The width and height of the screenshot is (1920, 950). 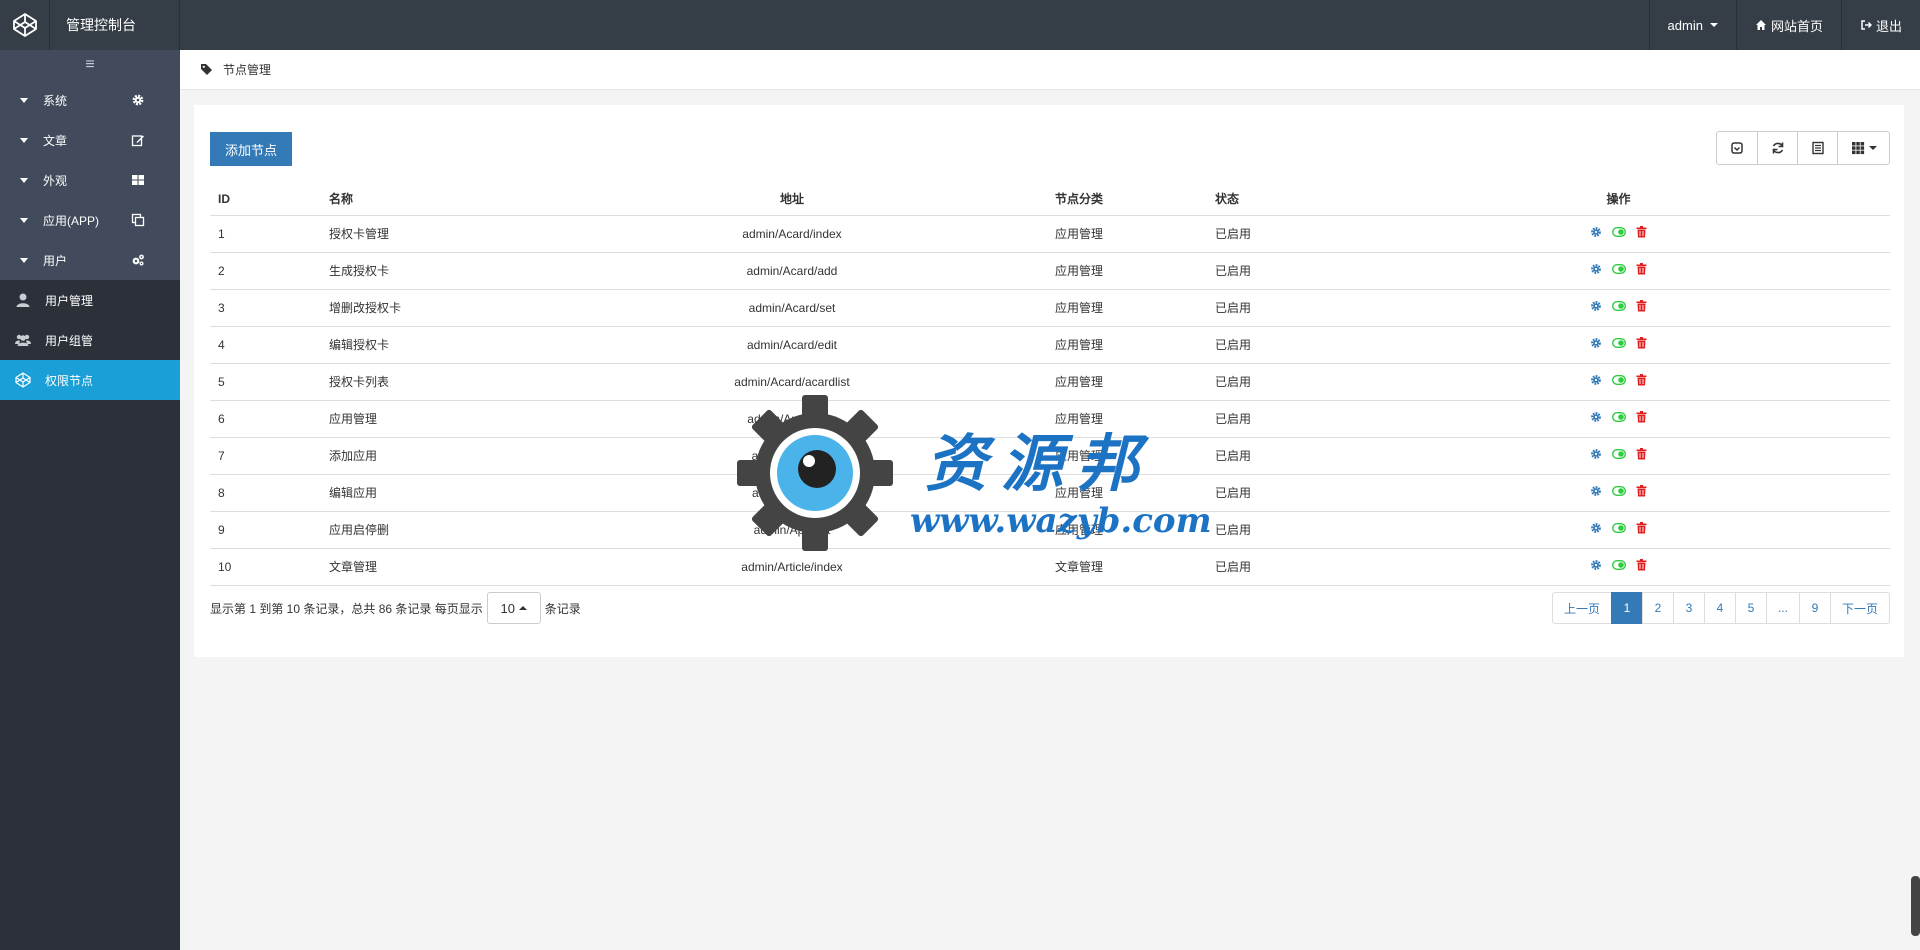 What do you see at coordinates (1814, 608) in the screenshot?
I see `page-button: 9` at bounding box center [1814, 608].